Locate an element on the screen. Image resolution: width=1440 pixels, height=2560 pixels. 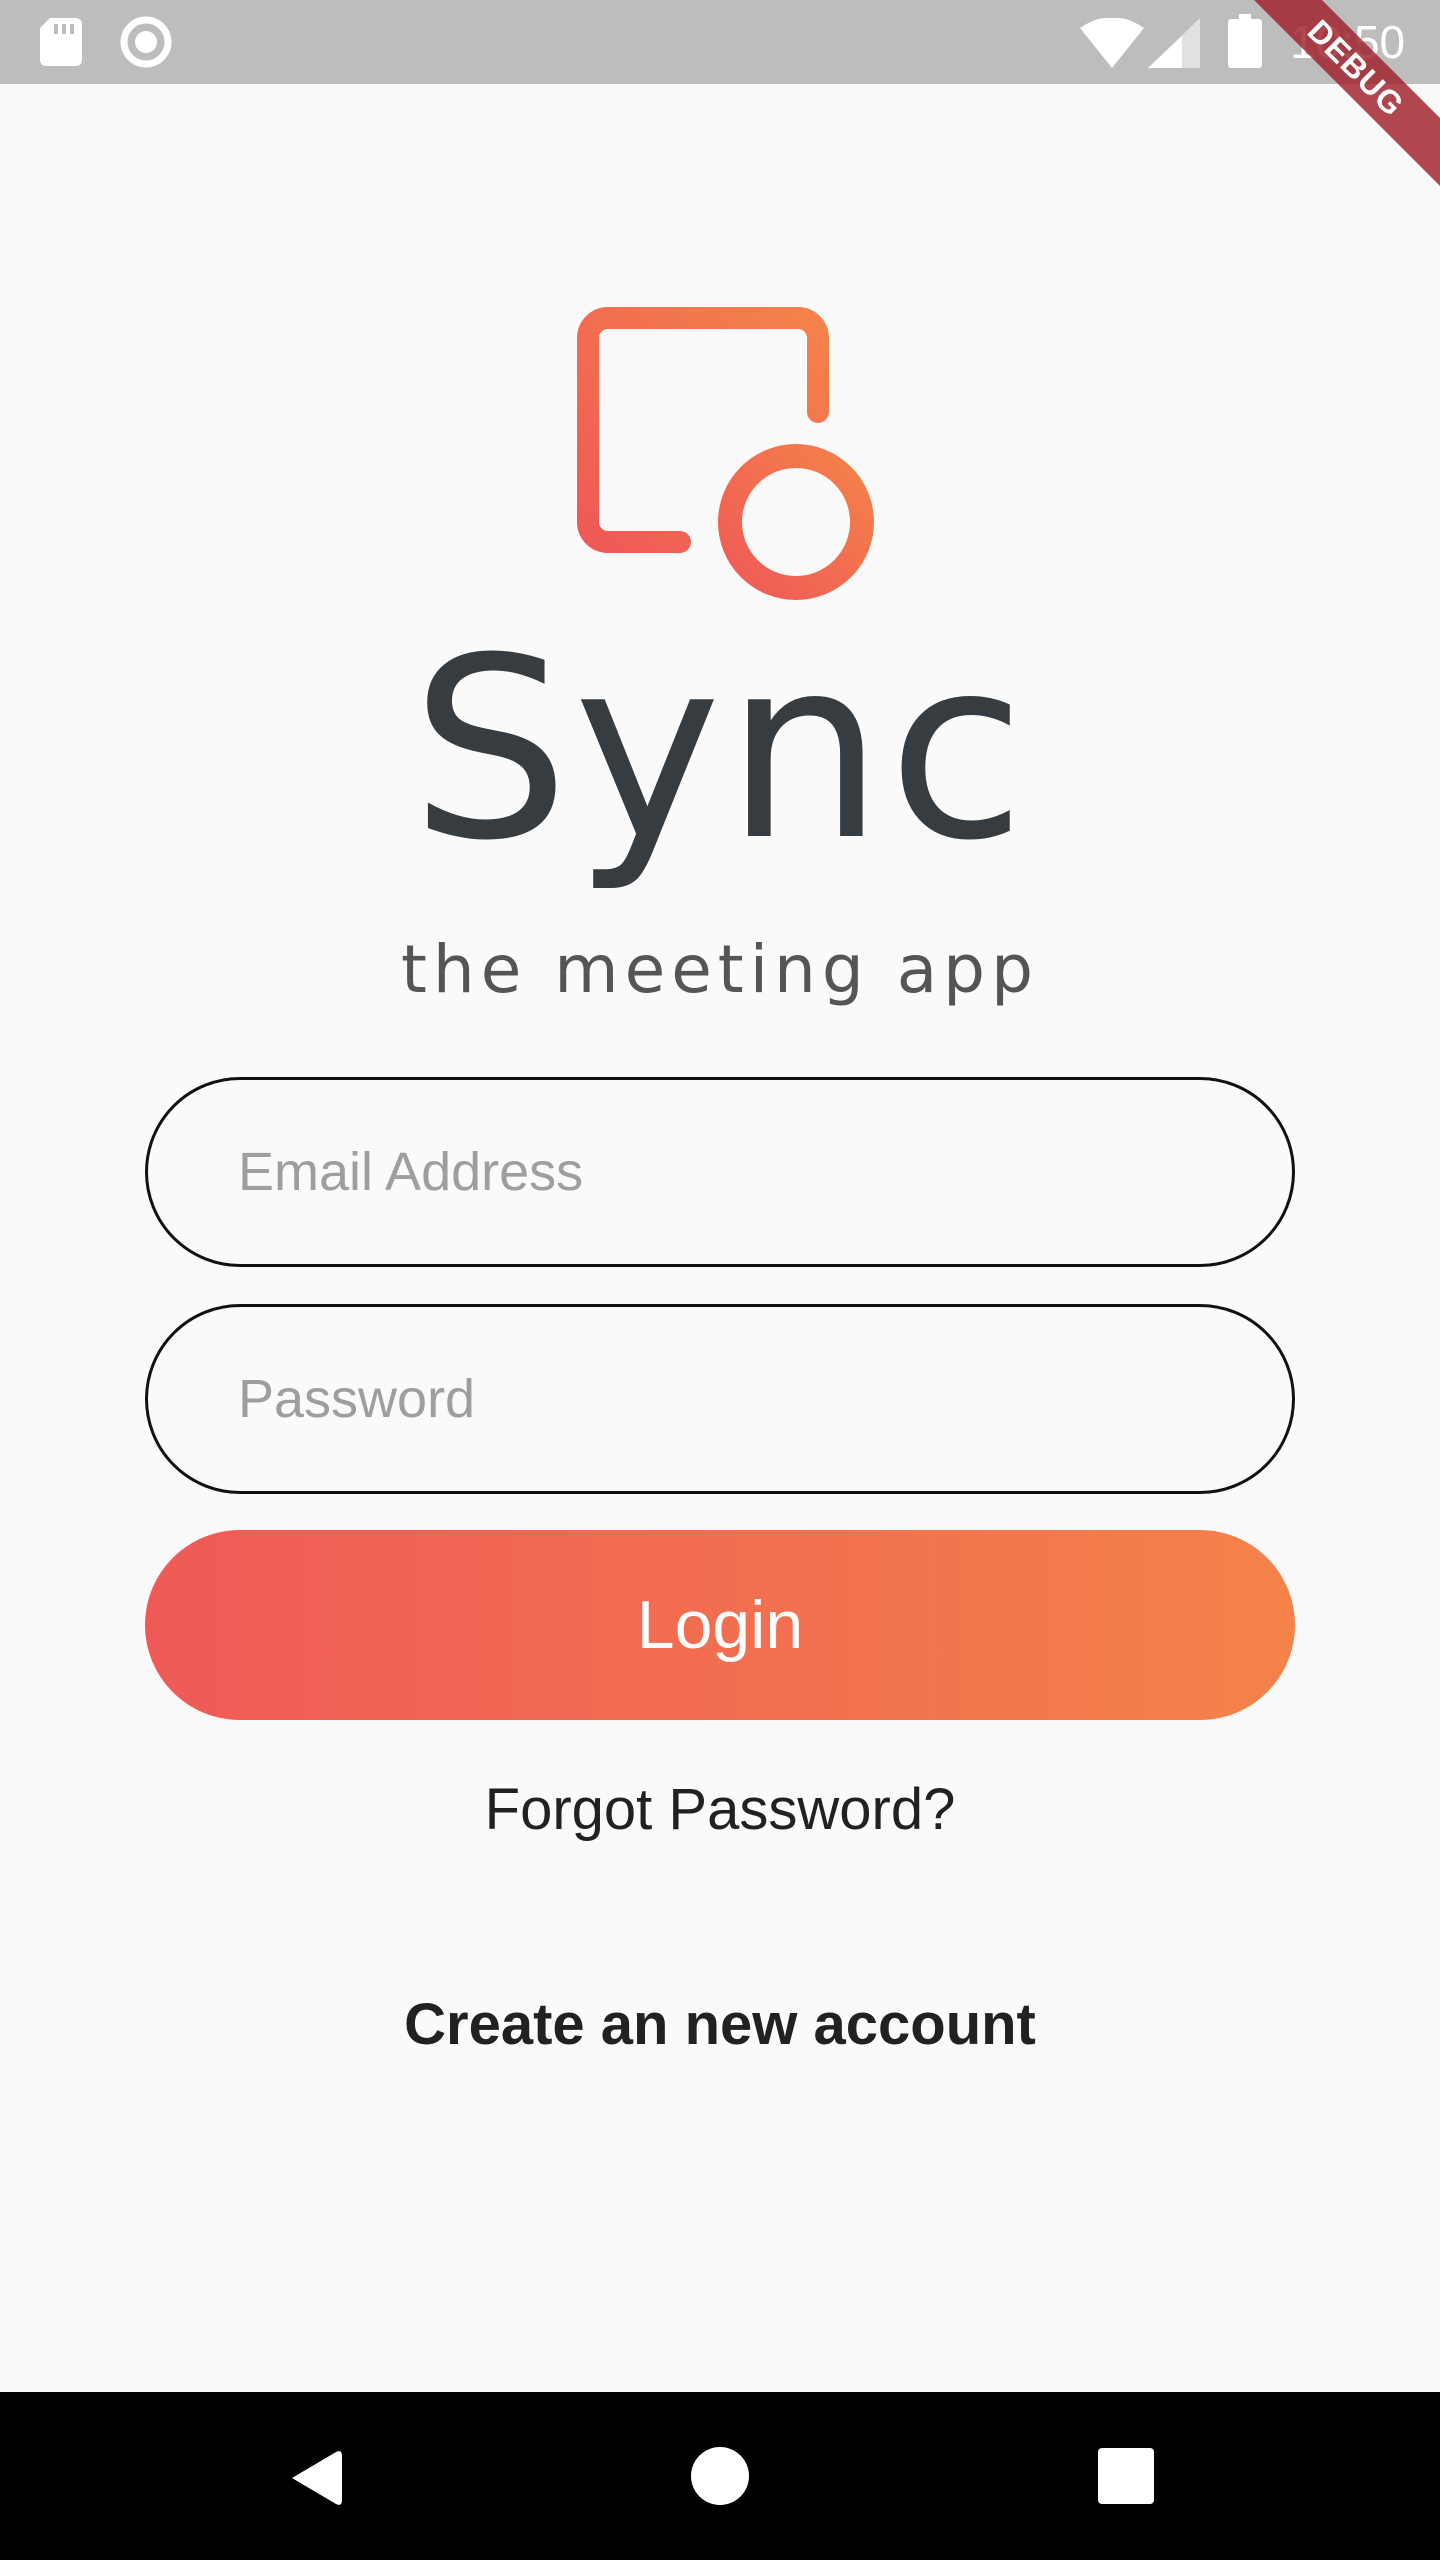
app-tagline: the meeting app is located at coordinates (720, 969).